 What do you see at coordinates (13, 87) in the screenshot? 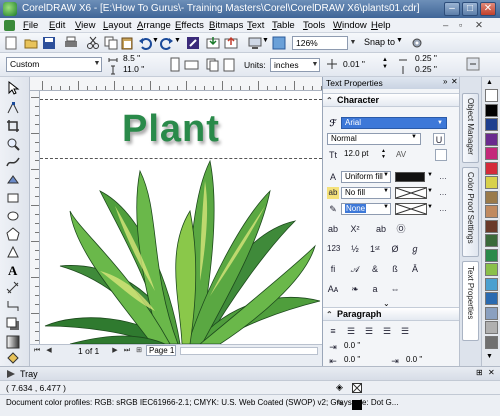
I see `pick-tool-icon` at bounding box center [13, 87].